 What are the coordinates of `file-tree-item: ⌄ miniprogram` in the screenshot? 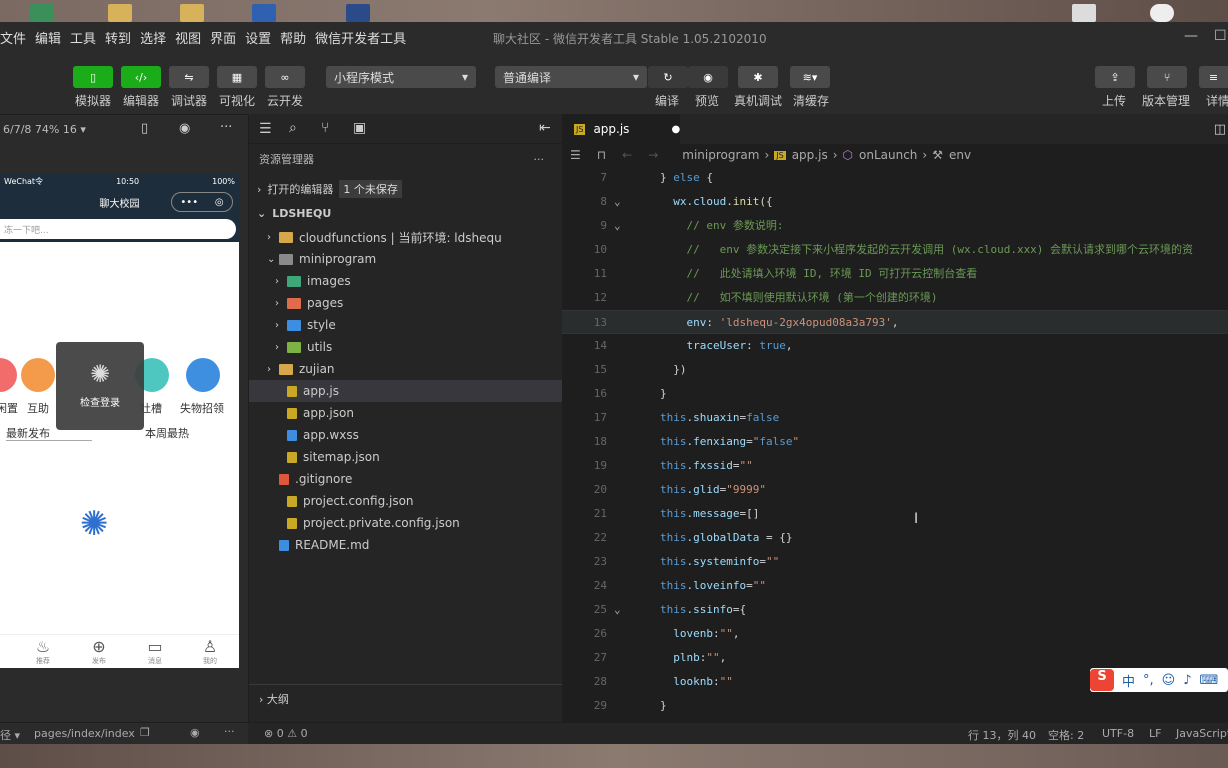 It's located at (406, 259).